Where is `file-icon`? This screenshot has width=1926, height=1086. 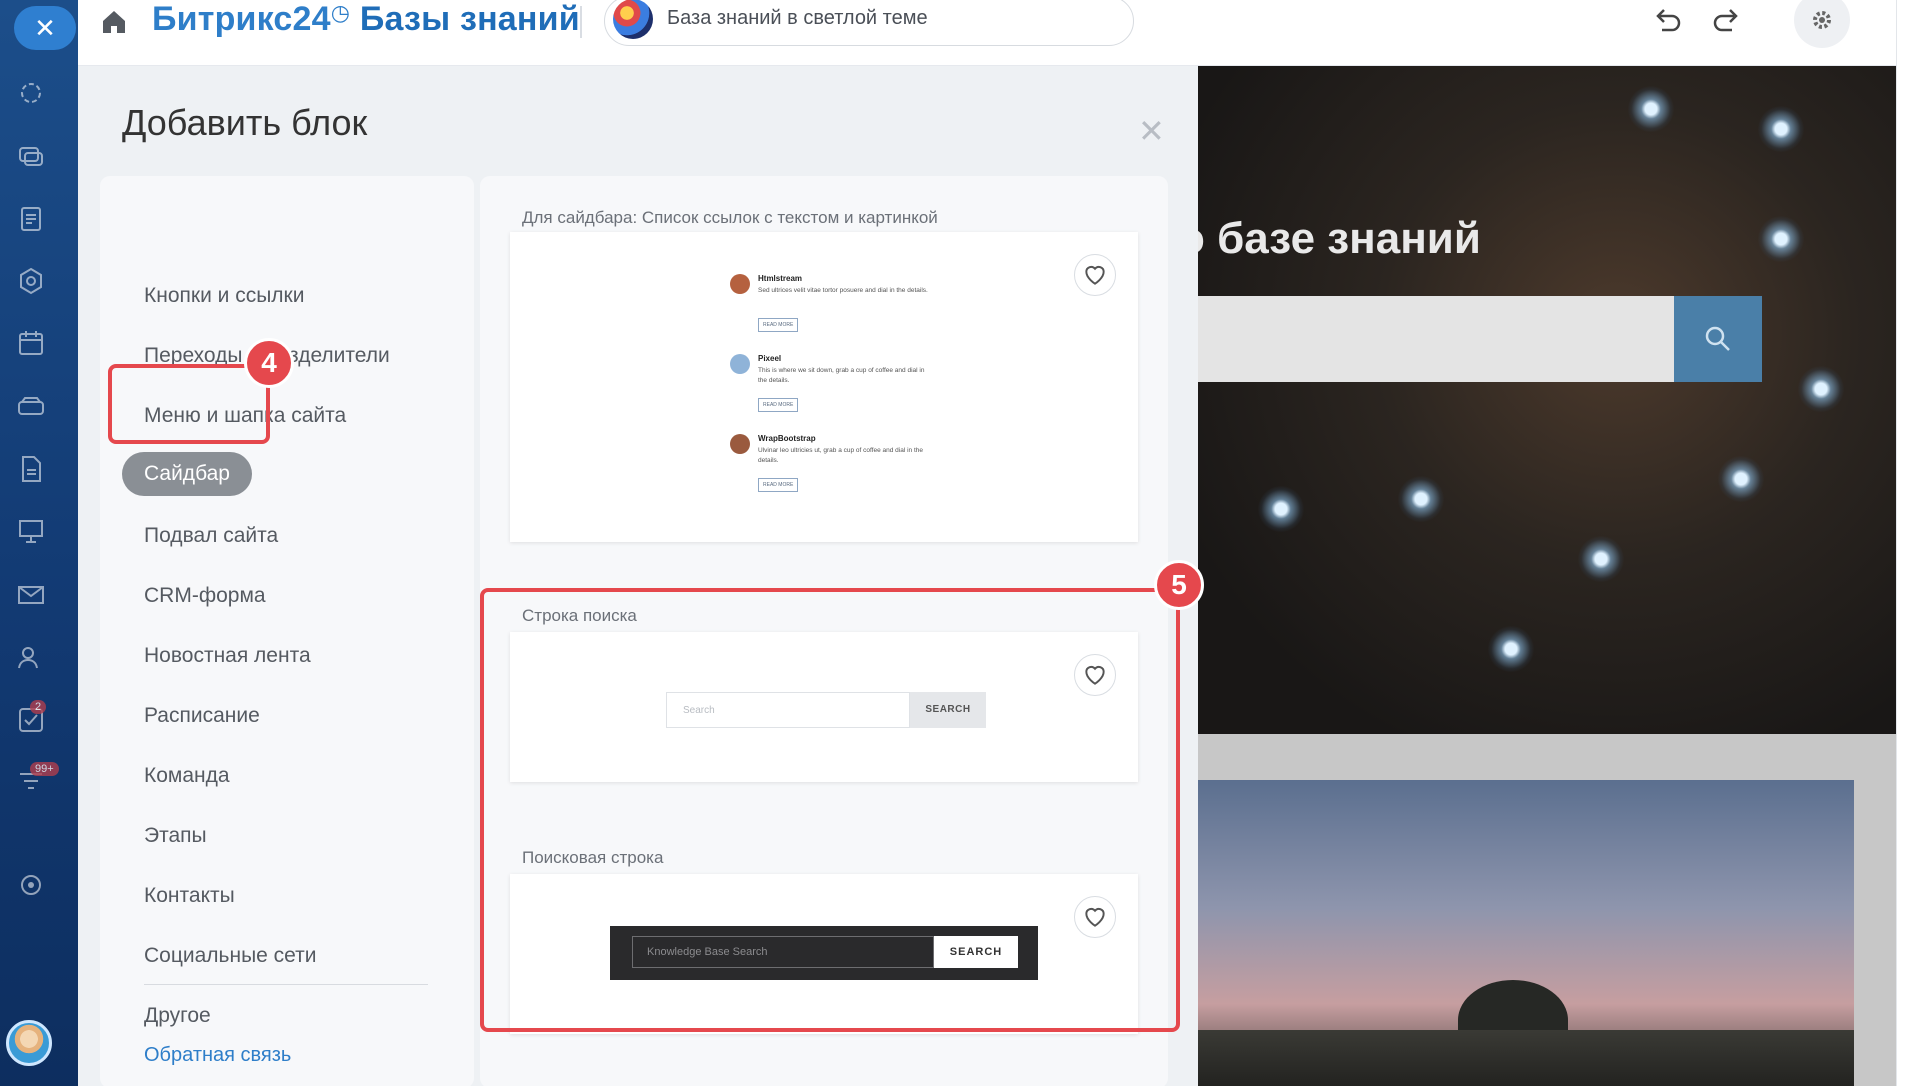
file-icon is located at coordinates (31, 469).